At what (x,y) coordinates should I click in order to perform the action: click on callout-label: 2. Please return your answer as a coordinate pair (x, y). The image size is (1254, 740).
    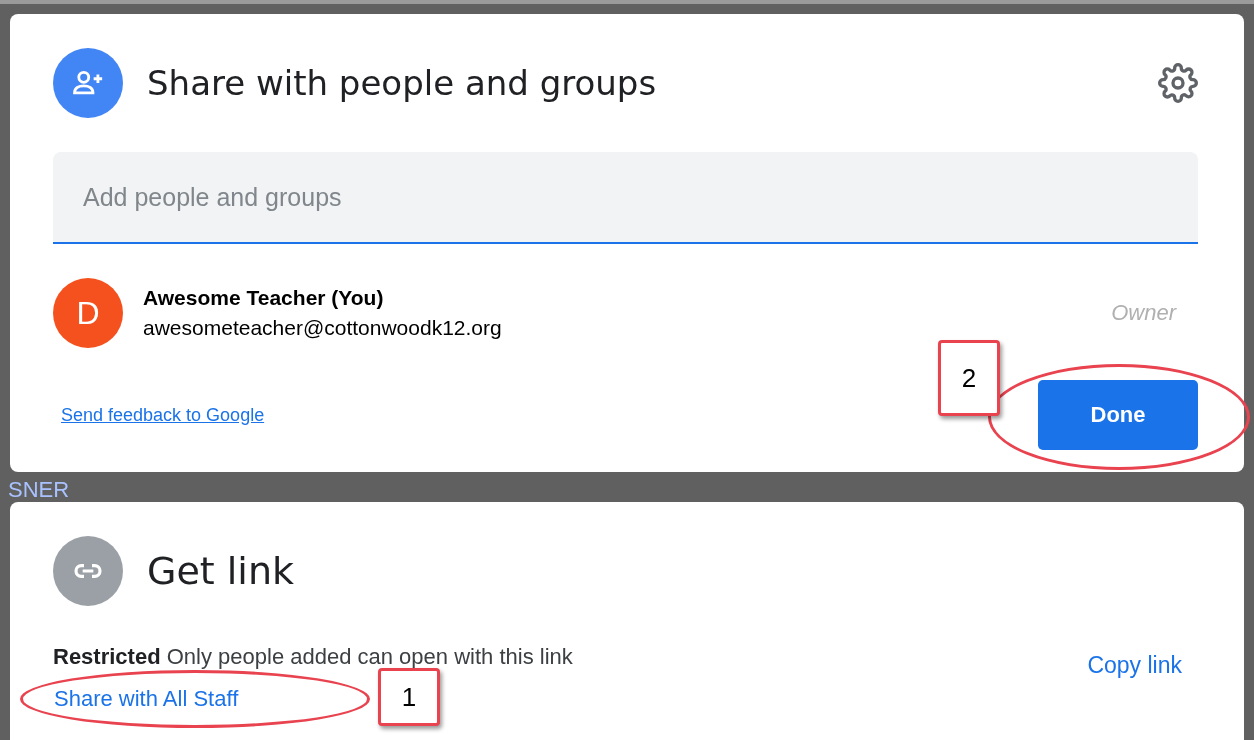
    Looking at the image, I should click on (969, 378).